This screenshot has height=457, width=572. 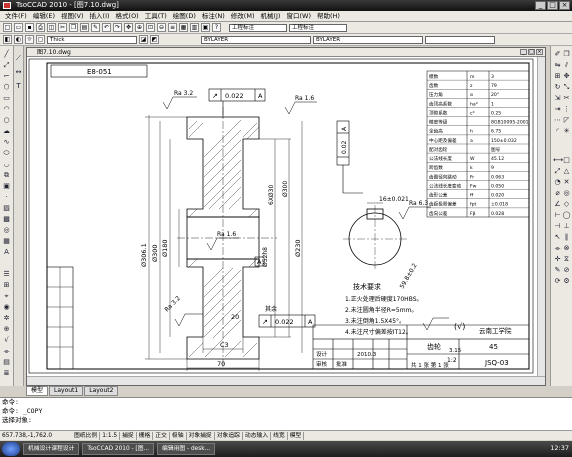 I want to click on status-grid: 栅格, so click(x=145, y=435).